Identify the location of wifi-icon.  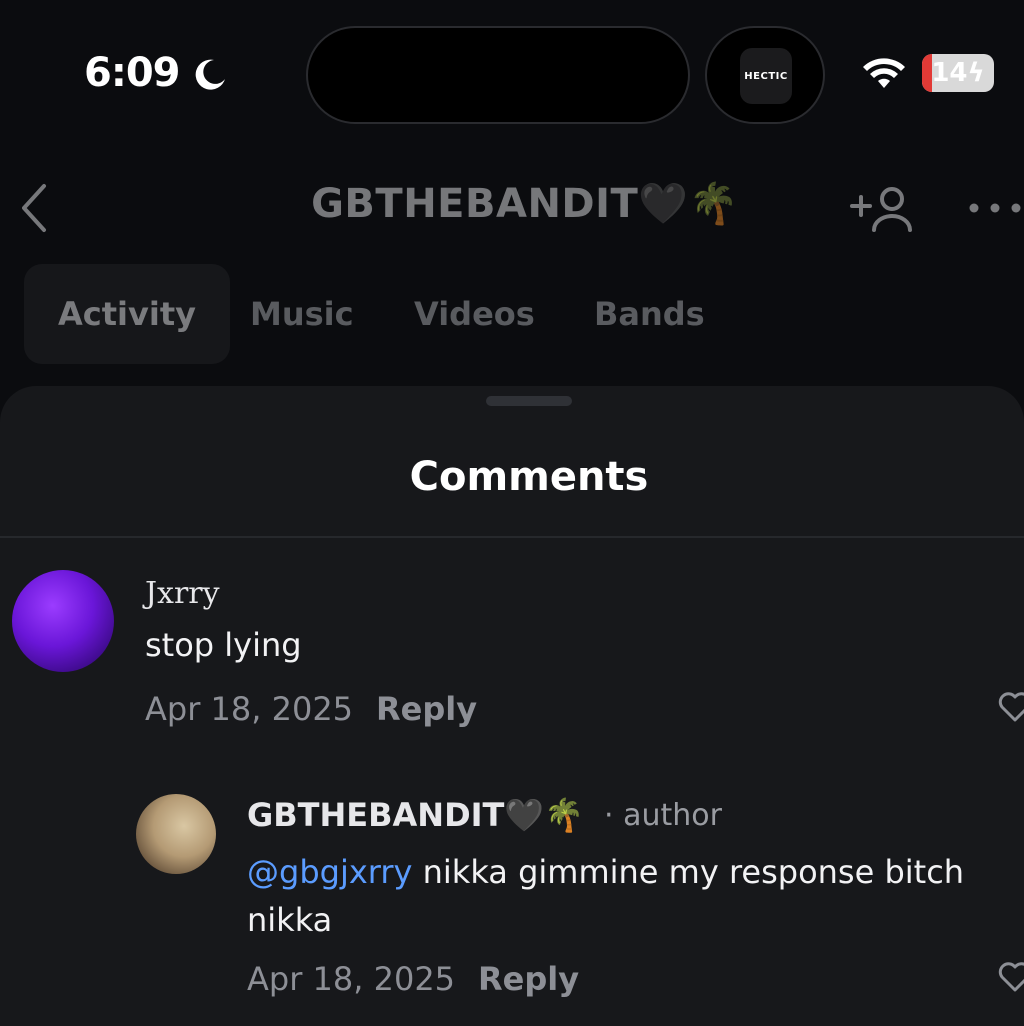
(884, 73).